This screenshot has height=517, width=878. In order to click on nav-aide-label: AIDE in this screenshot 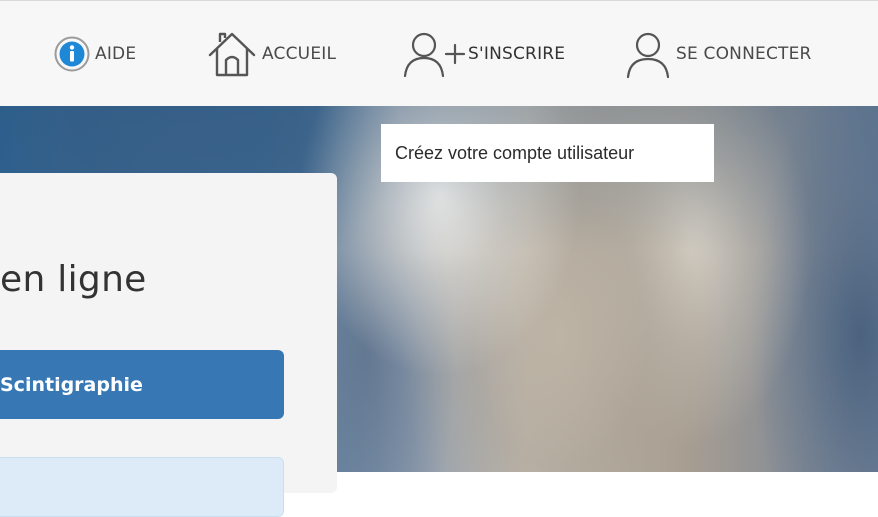, I will do `click(116, 54)`.